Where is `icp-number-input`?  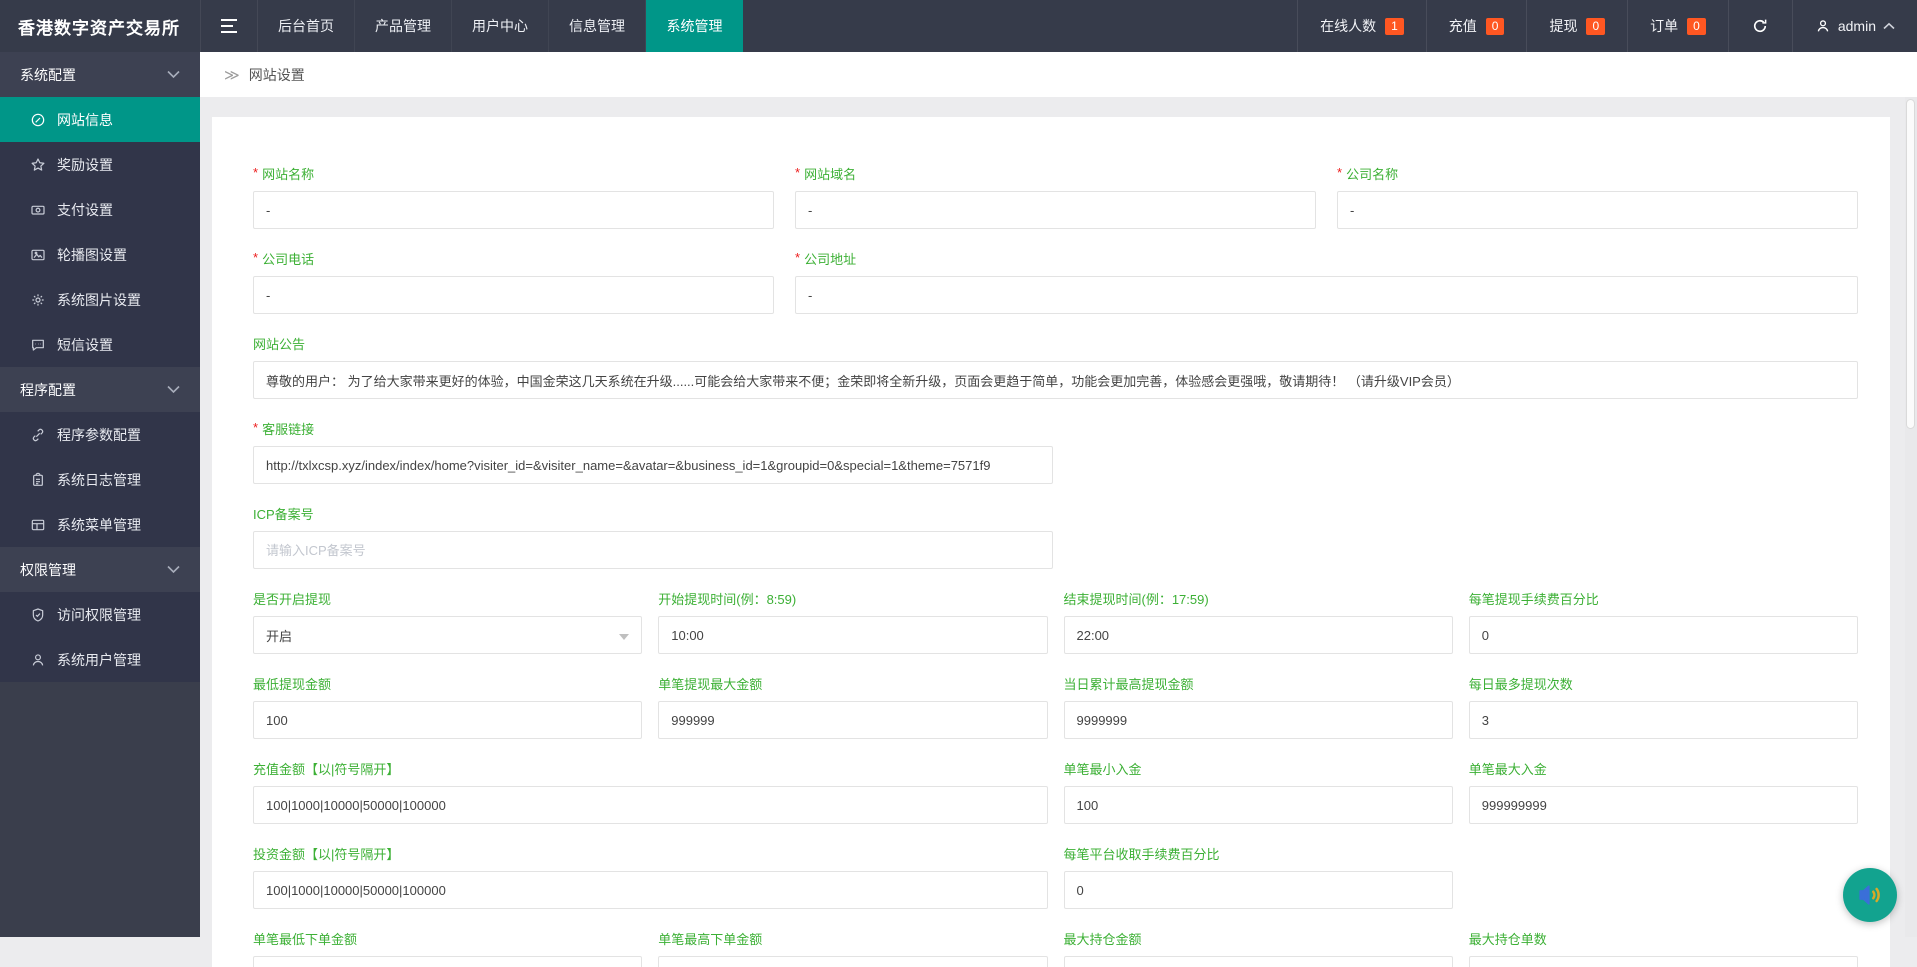
icp-number-input is located at coordinates (653, 550).